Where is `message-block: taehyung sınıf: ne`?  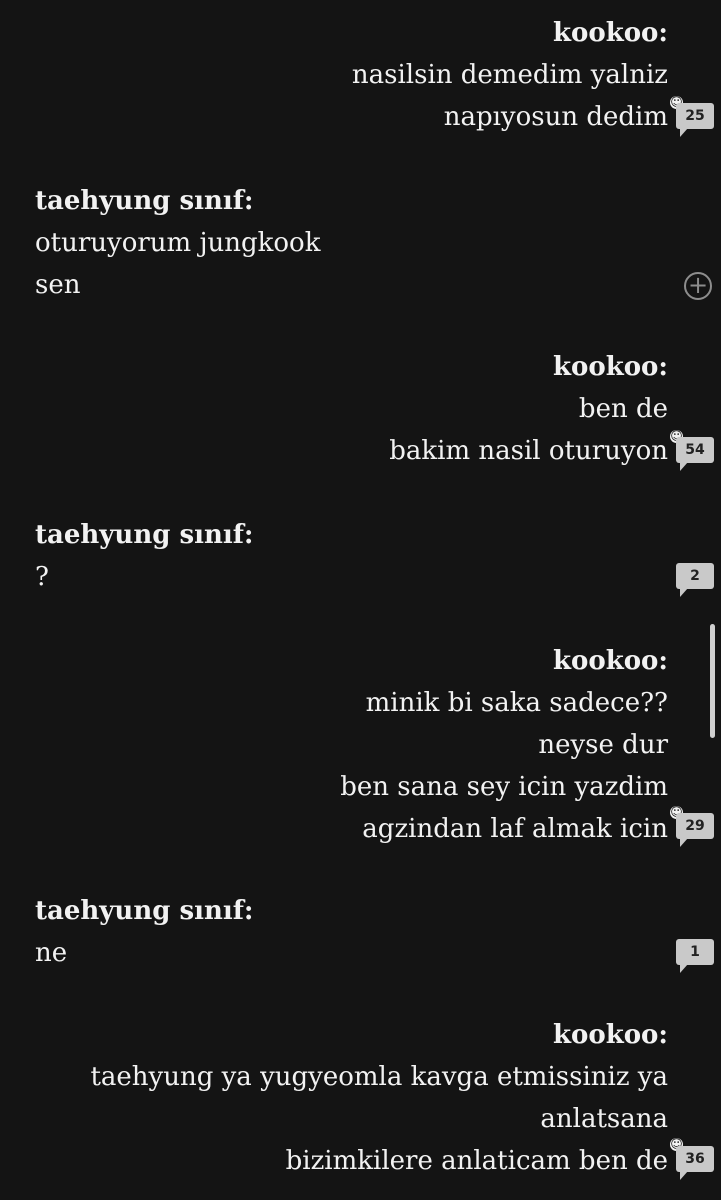
message-block: taehyung sınıf: ne is located at coordinates (360, 932).